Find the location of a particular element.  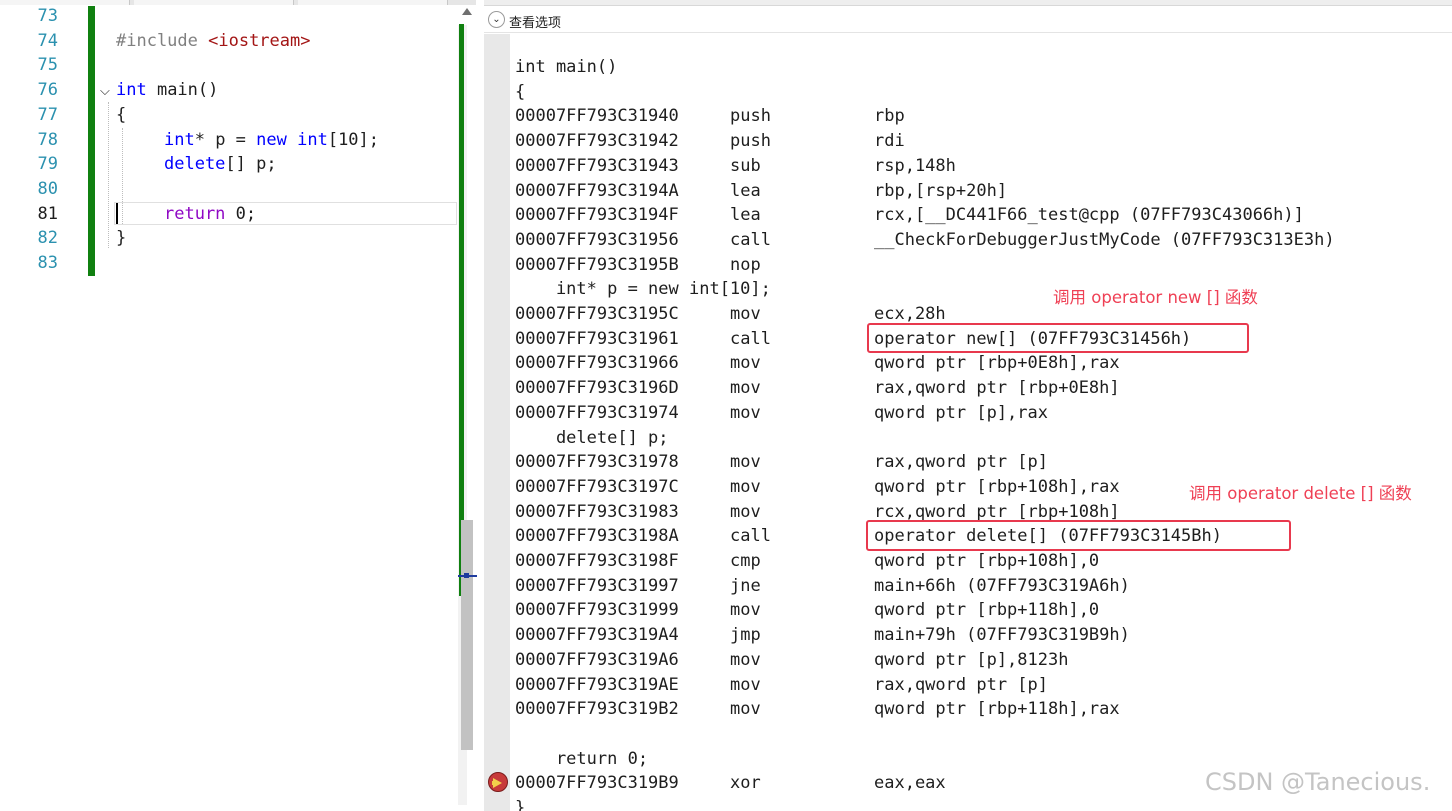

code-text: * p = is located at coordinates (225, 139).